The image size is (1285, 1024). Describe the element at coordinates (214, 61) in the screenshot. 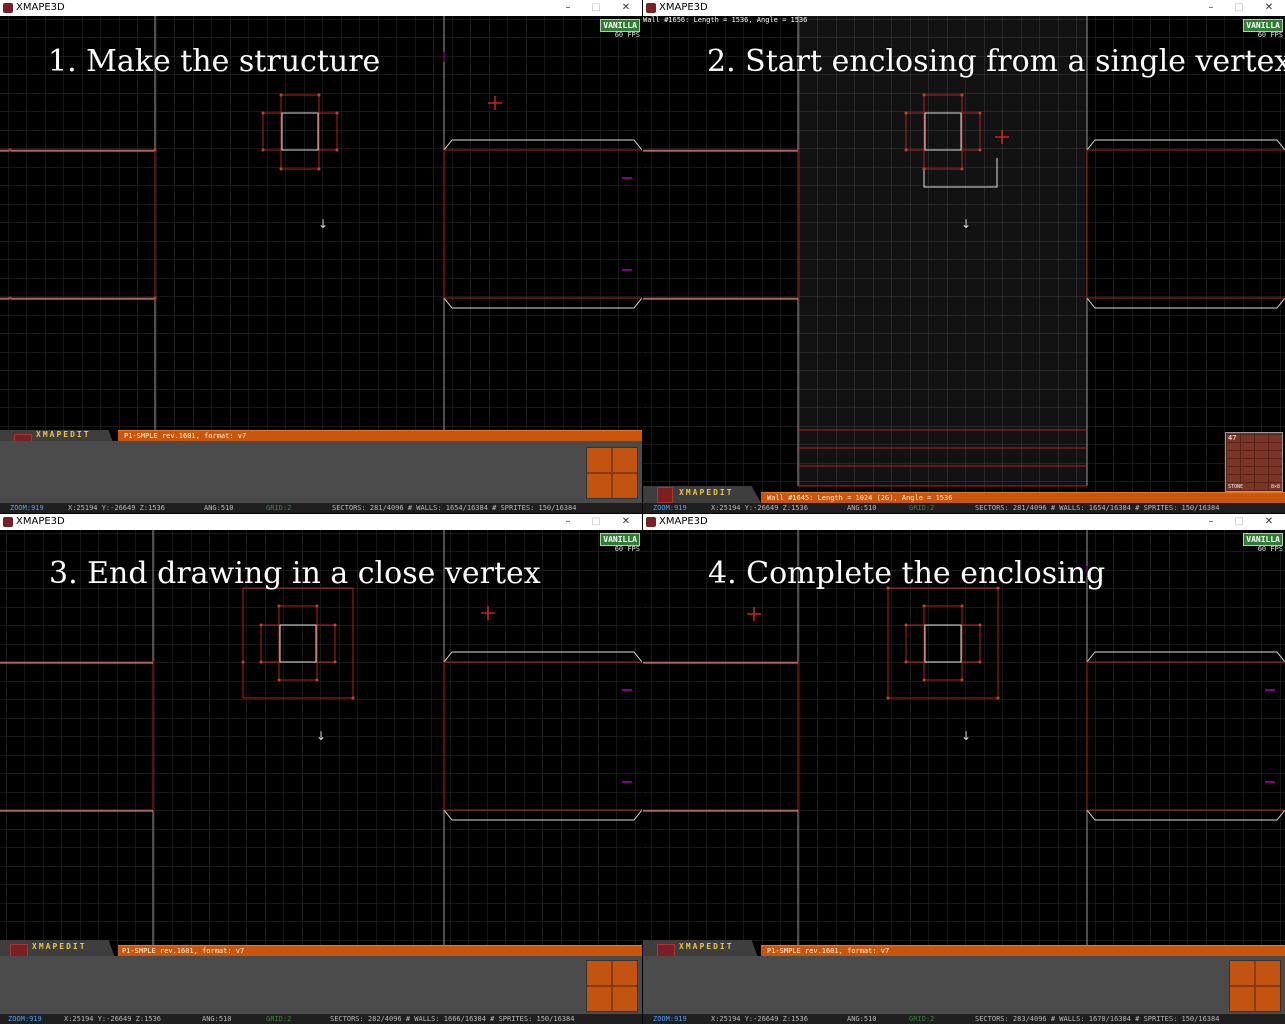

I see `step-caption: 1. Make the structure` at that location.